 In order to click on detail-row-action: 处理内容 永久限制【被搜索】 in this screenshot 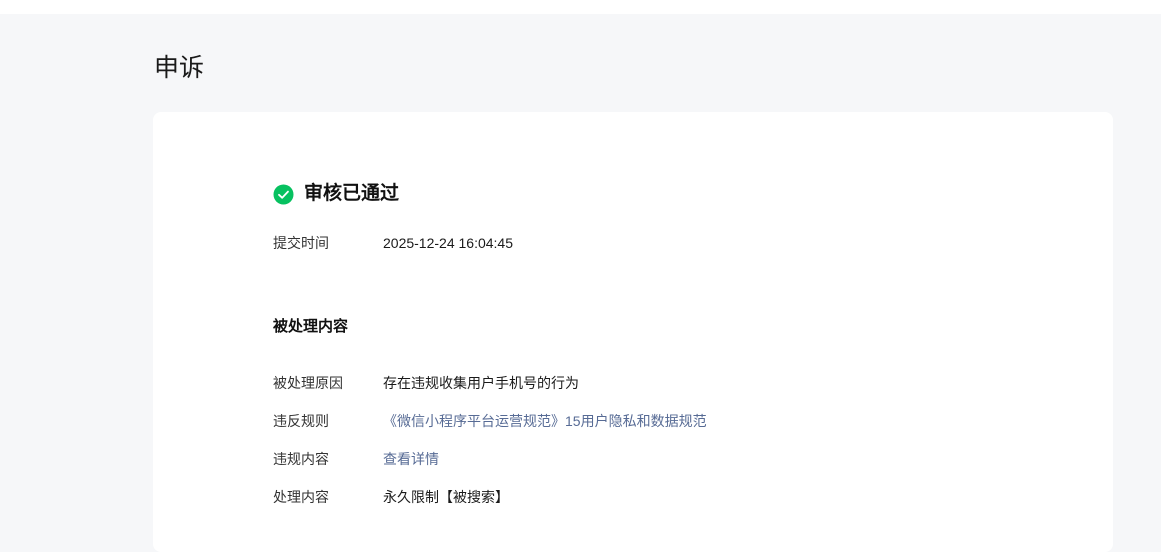, I will do `click(391, 497)`.